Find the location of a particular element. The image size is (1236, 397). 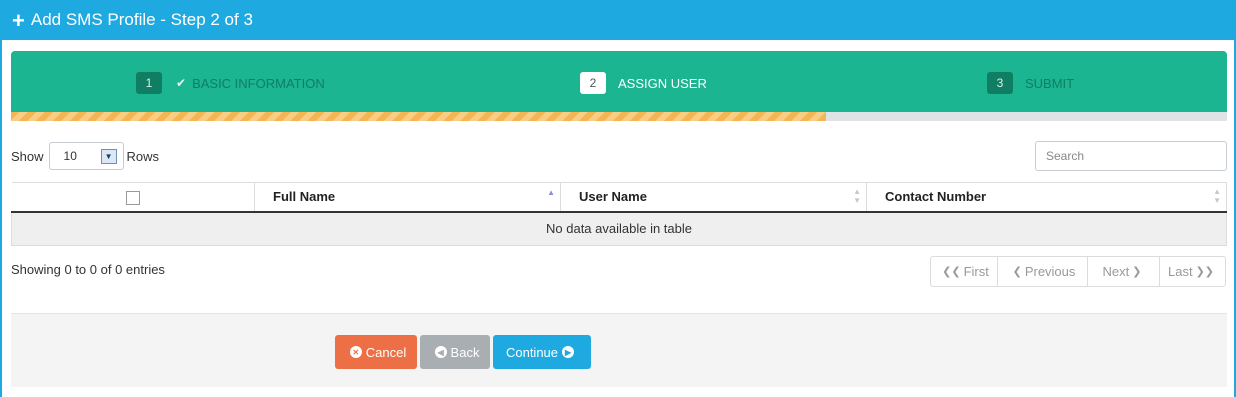

pagination-previous-button: ❮ Previous is located at coordinates (1042, 271).